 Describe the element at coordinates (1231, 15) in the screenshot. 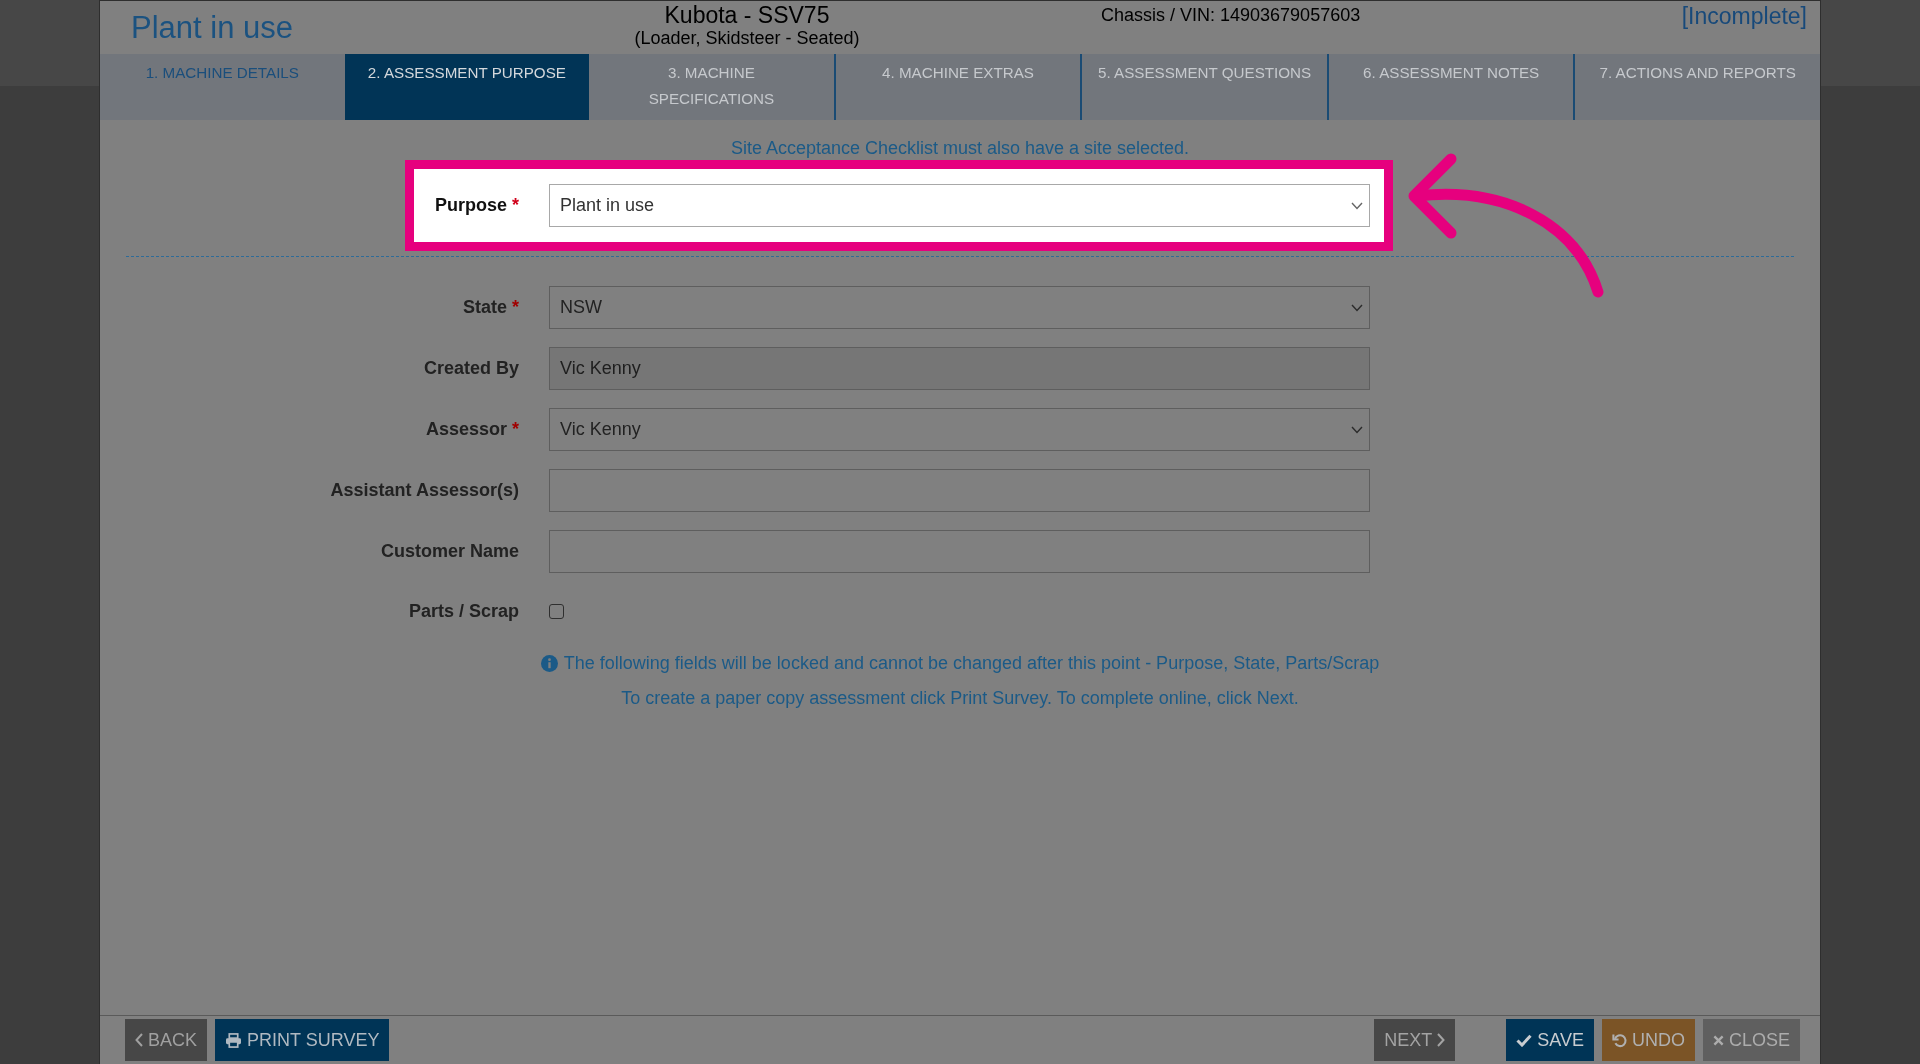

I see `chassis-vin: Chassis / VIN: 14903679057603` at that location.